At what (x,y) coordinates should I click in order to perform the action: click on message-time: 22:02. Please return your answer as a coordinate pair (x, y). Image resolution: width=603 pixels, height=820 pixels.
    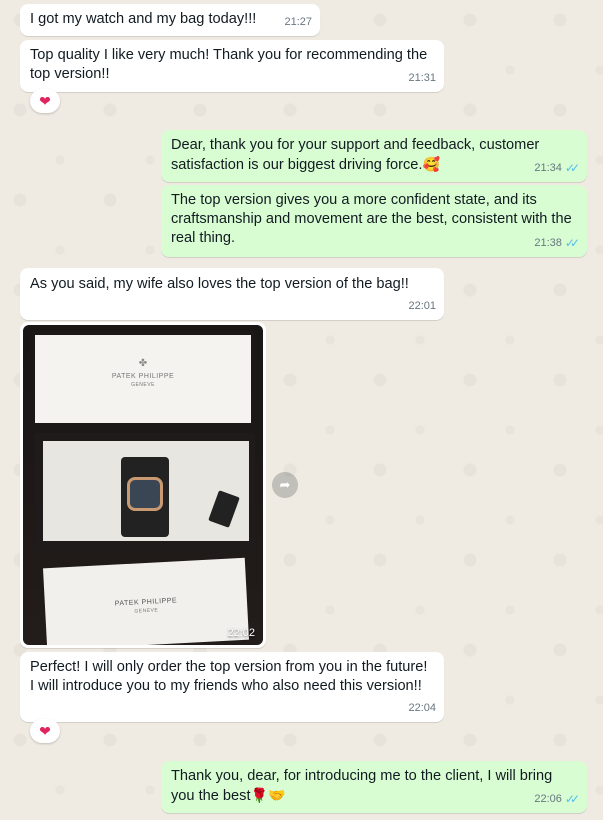
    Looking at the image, I should click on (241, 633).